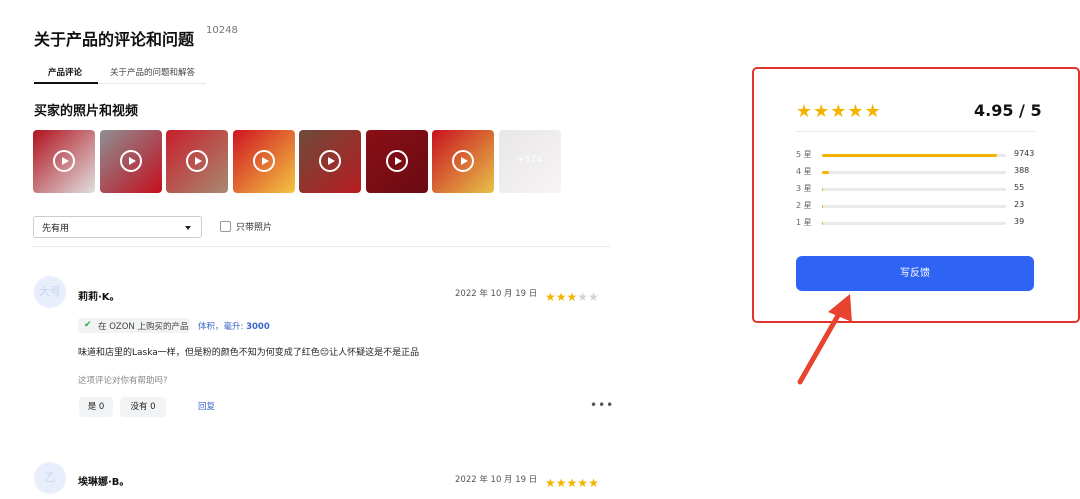 Image resolution: width=1080 pixels, height=499 pixels. I want to click on attribute-label: 体积，毫升:, so click(221, 327).